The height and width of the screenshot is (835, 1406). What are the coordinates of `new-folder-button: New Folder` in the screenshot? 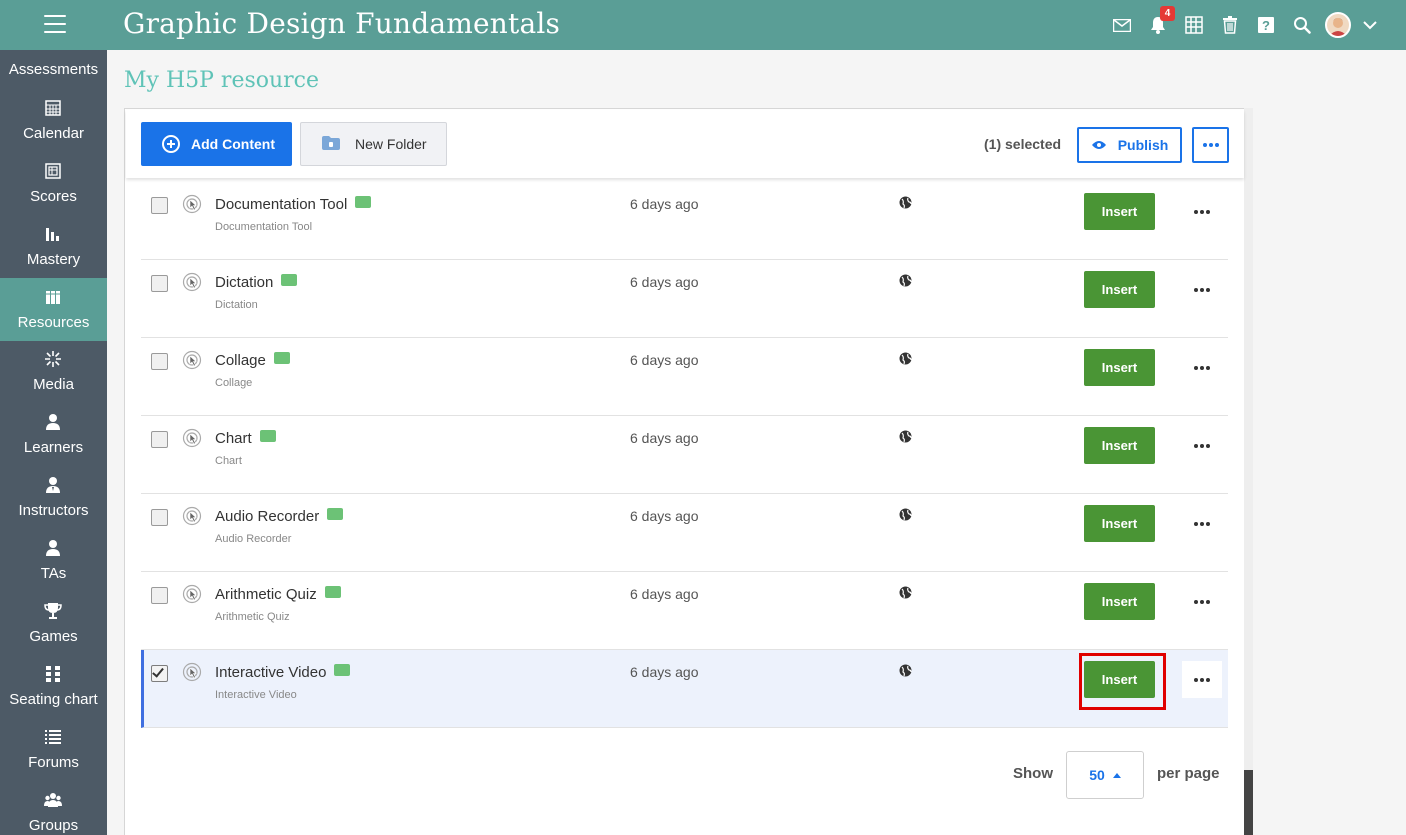 It's located at (373, 144).